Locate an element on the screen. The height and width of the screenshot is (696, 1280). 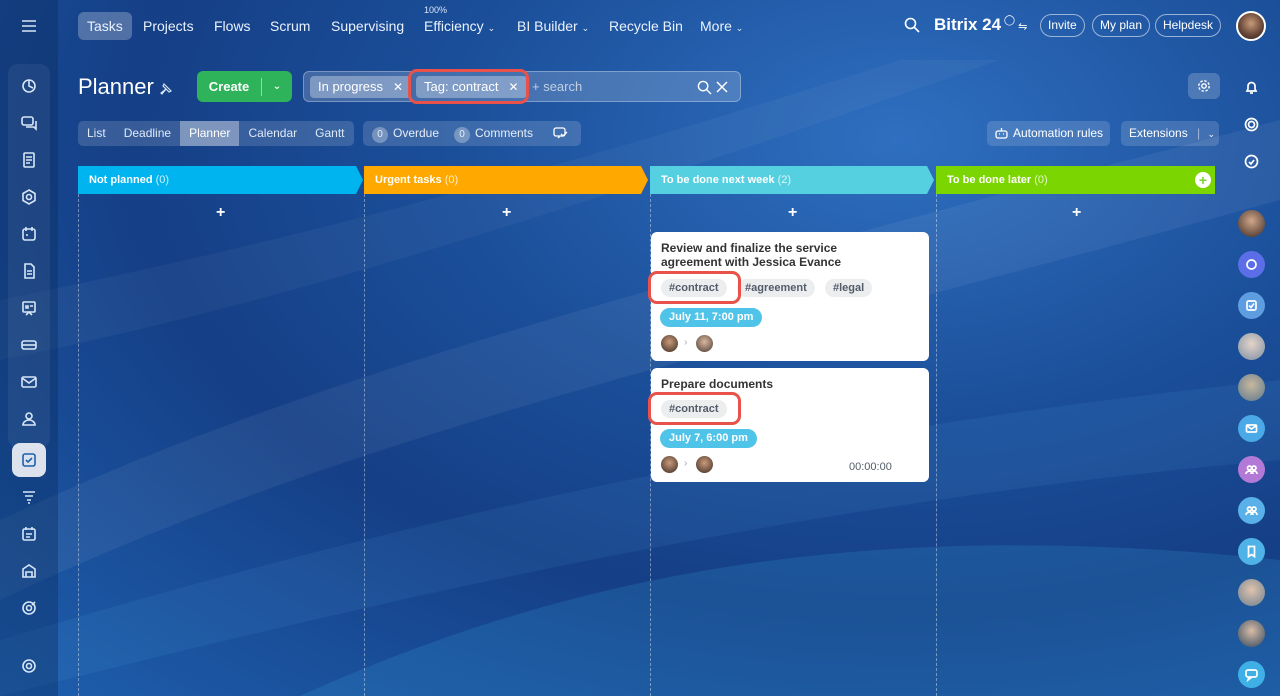
chat-bubble-icon is located at coordinates (1251, 674).